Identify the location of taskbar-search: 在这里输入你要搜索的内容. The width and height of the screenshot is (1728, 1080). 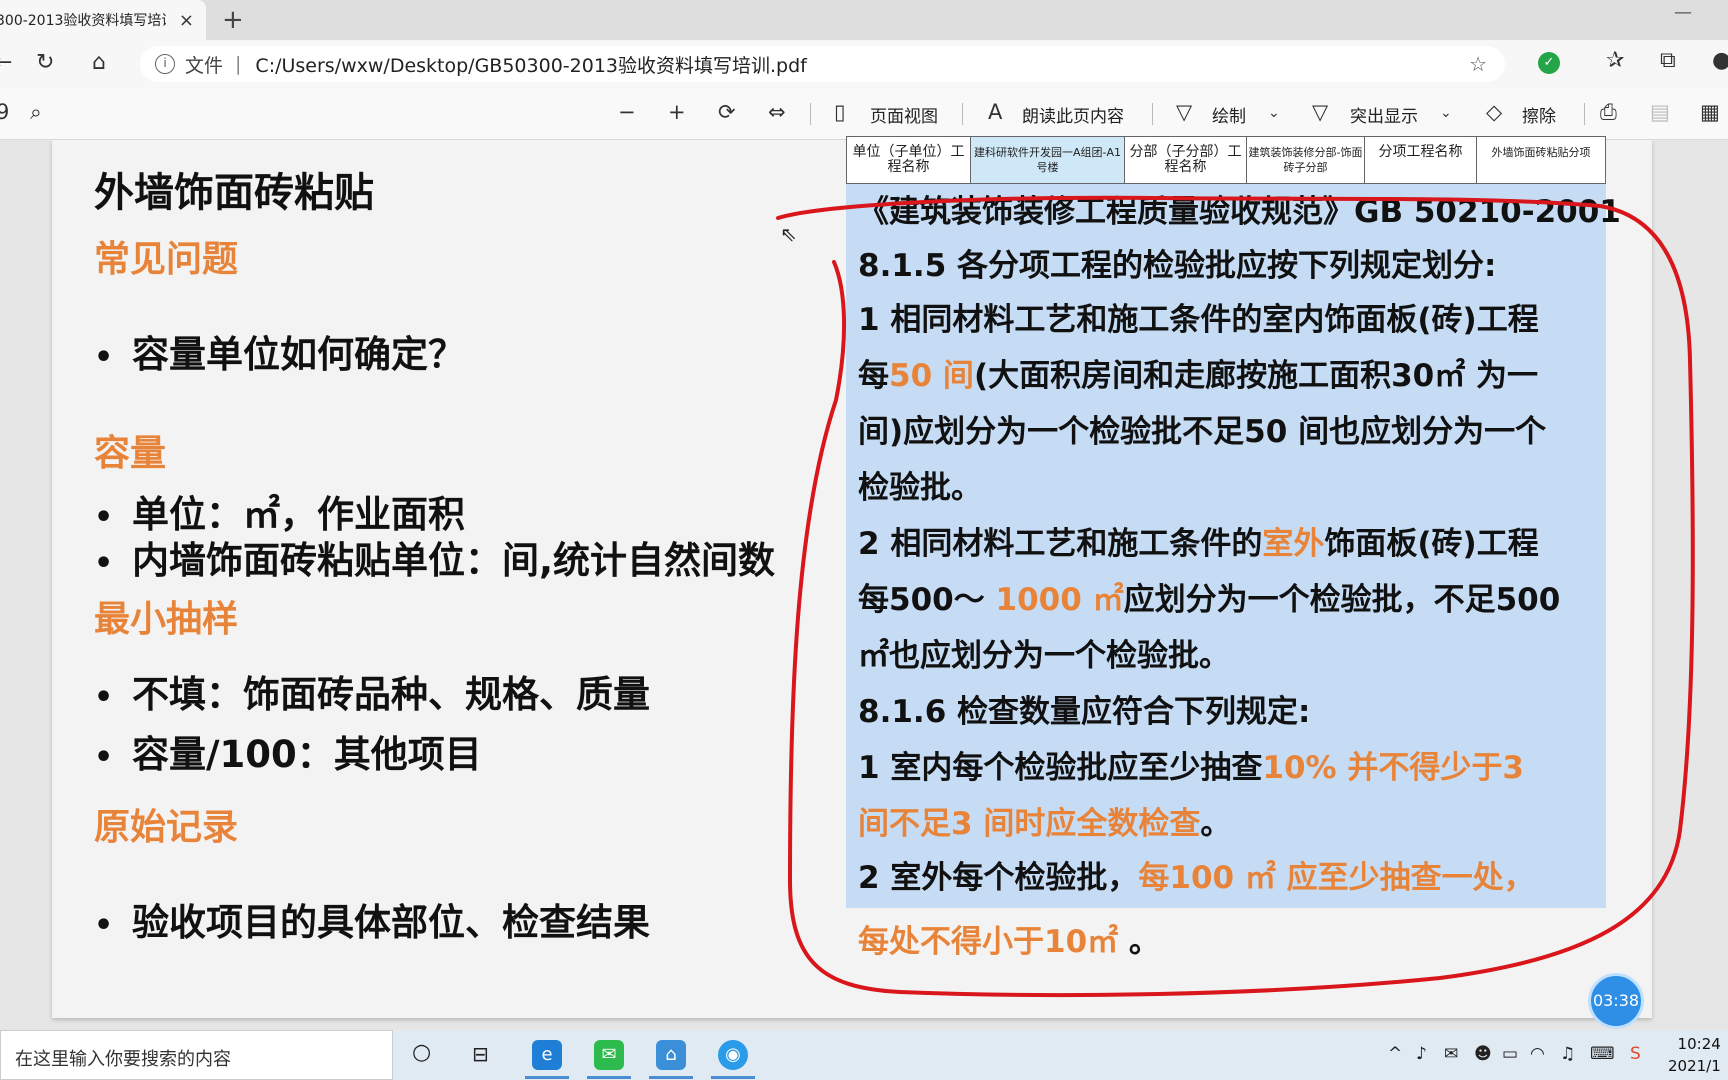
(196, 1055).